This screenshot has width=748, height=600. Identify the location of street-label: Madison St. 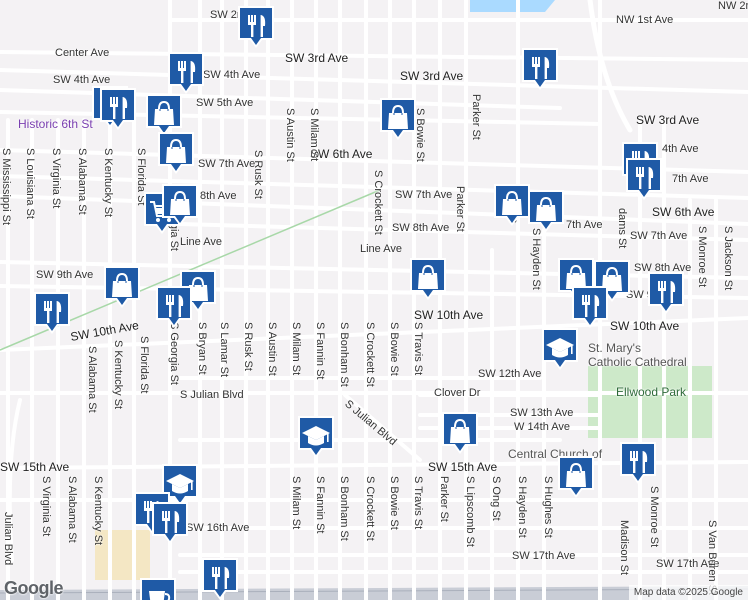
(624, 548).